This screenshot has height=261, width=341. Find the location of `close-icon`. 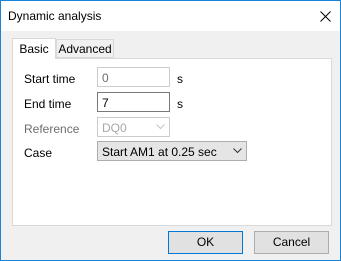

close-icon is located at coordinates (325, 16).